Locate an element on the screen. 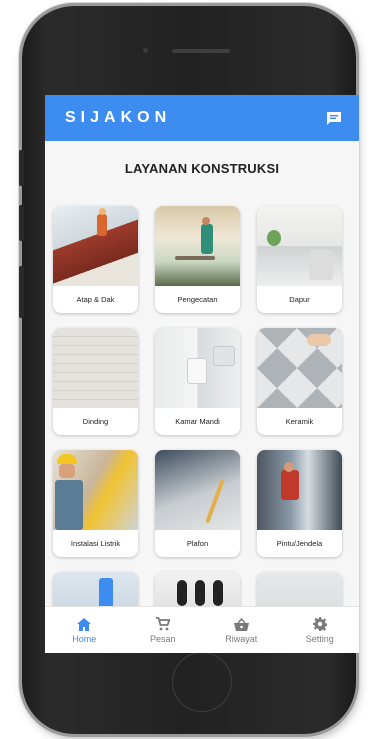 Image resolution: width=376 pixels, height=739 pixels. service-label: Kamar Mandi is located at coordinates (197, 421).